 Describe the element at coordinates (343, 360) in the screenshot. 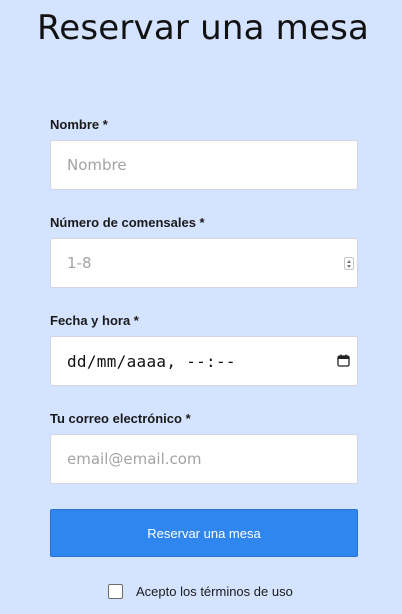

I see `calendar-icon` at that location.